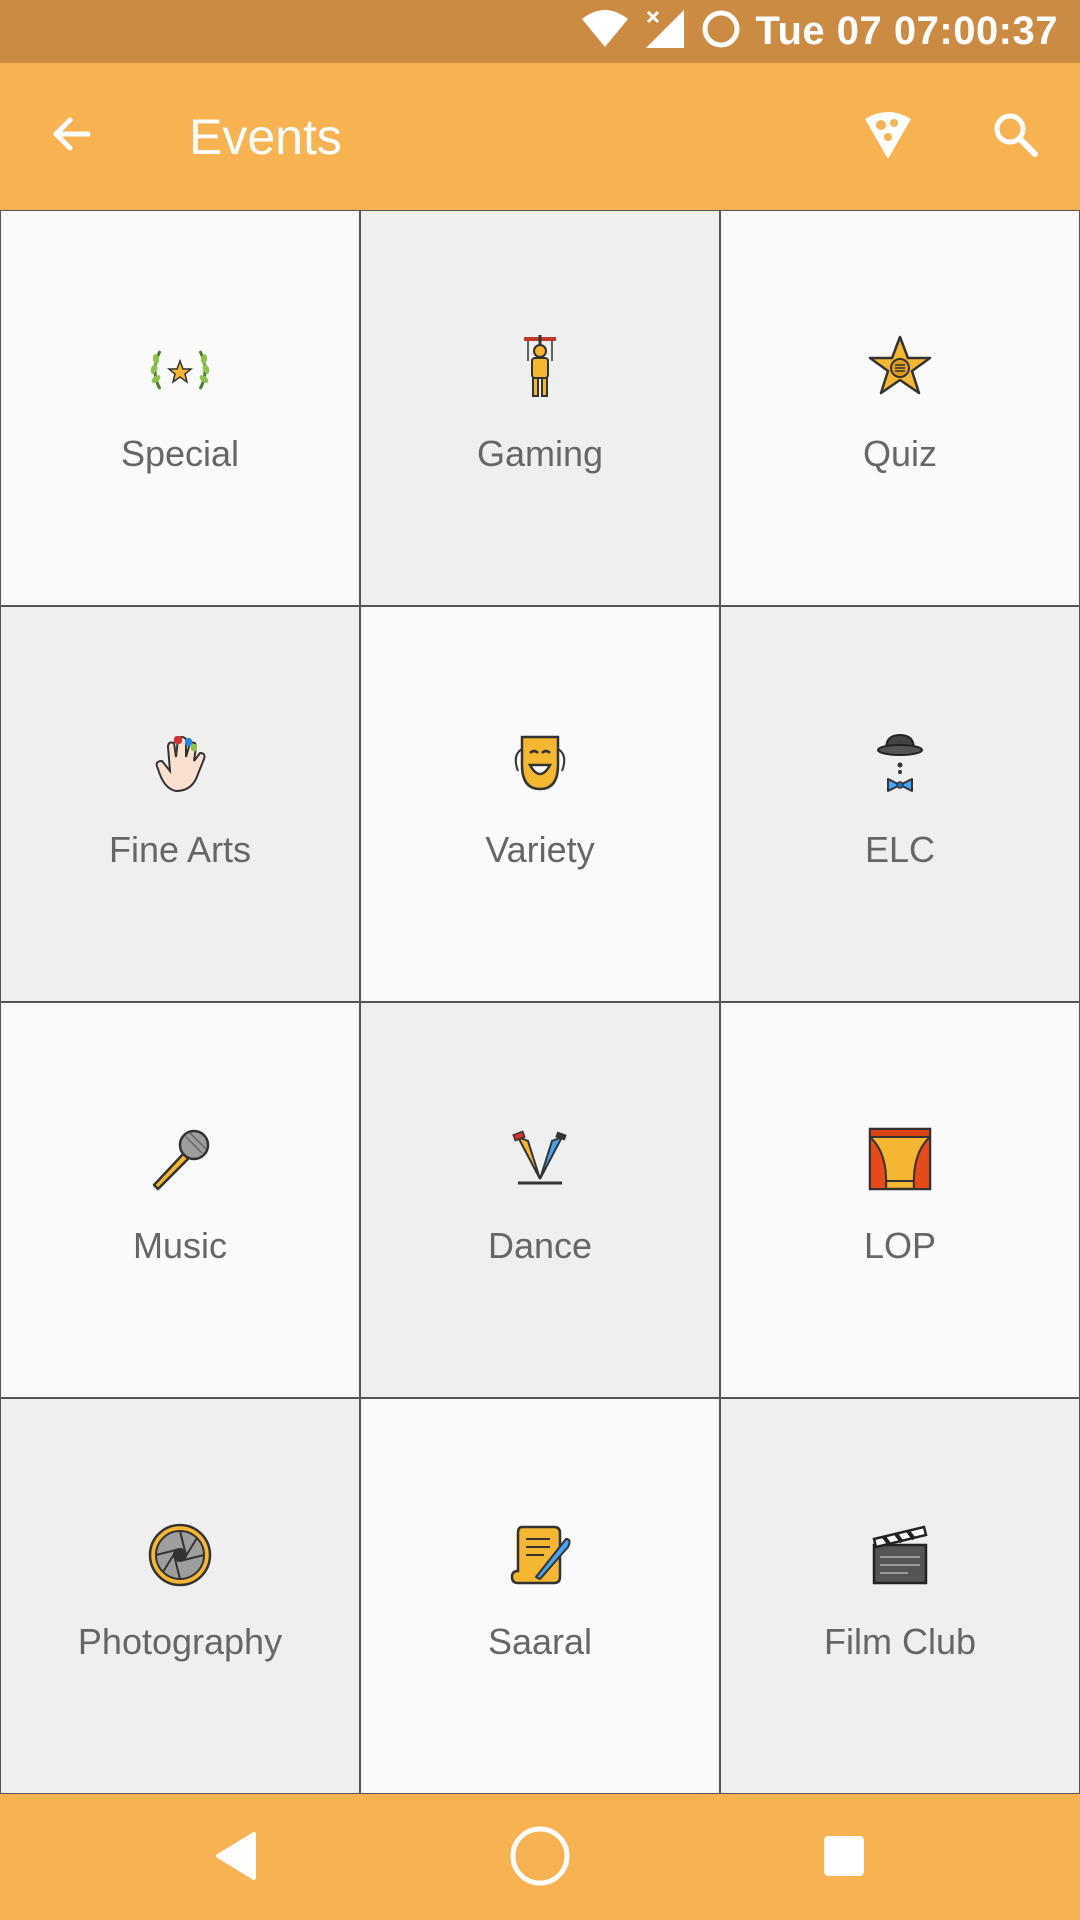  I want to click on wifi-icon, so click(605, 31).